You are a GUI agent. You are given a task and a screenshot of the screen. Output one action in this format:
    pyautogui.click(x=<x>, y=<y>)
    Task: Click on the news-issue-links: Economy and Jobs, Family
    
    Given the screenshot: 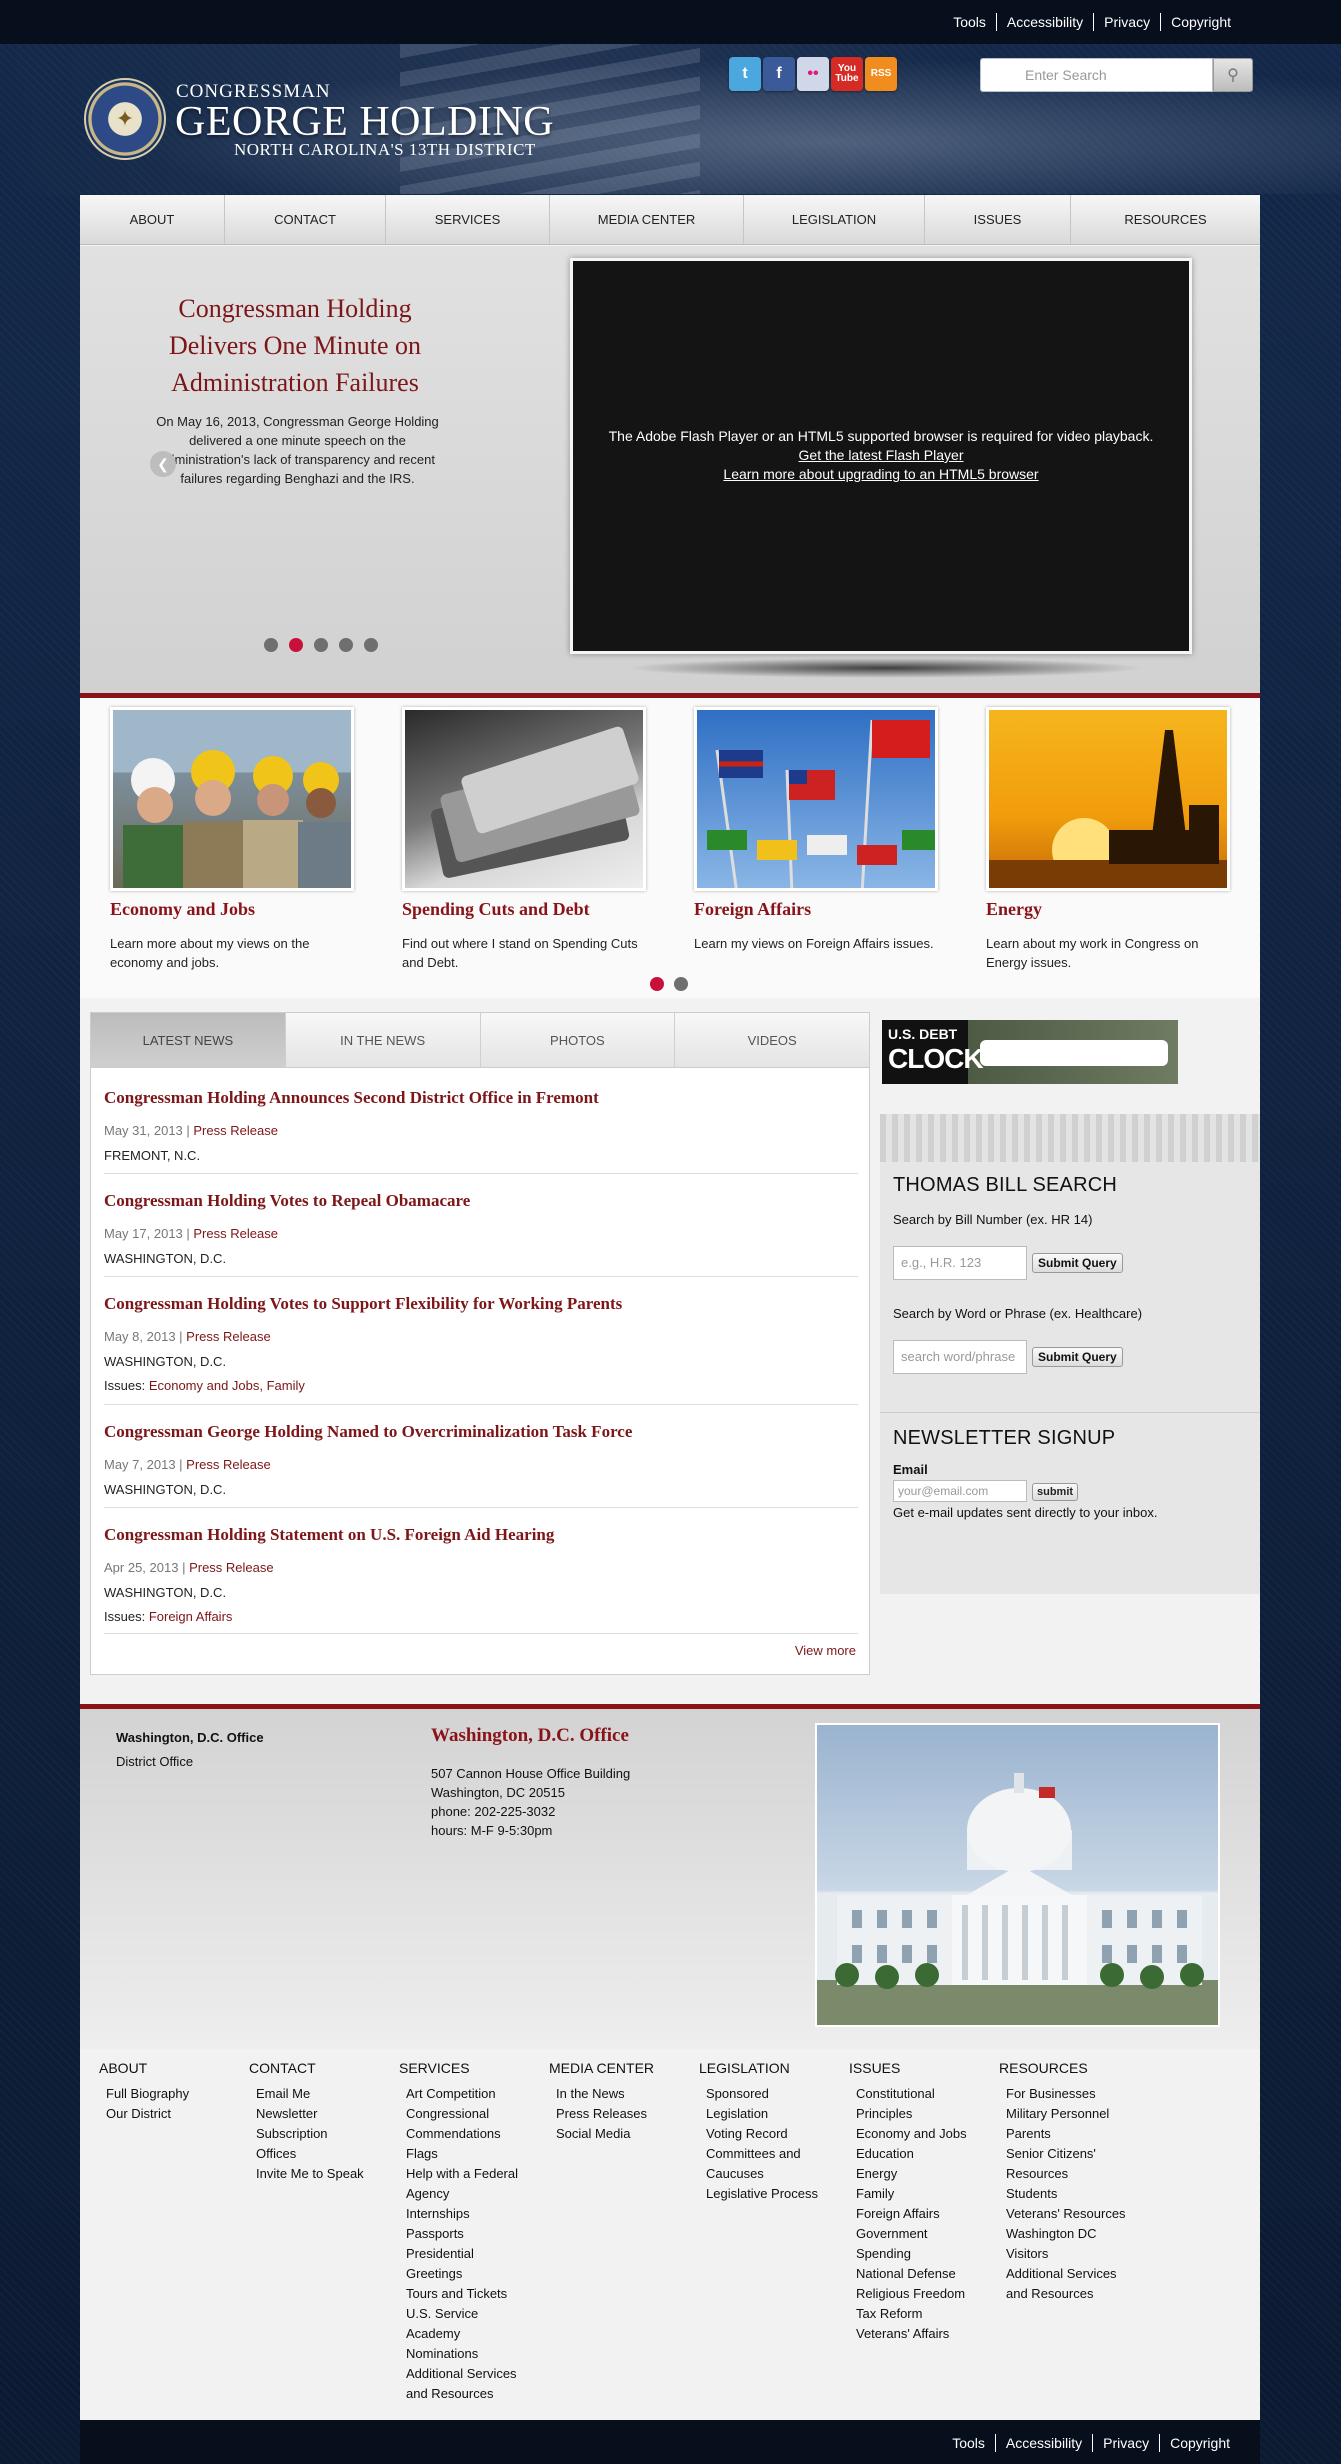 What is the action you would take?
    pyautogui.click(x=227, y=1385)
    